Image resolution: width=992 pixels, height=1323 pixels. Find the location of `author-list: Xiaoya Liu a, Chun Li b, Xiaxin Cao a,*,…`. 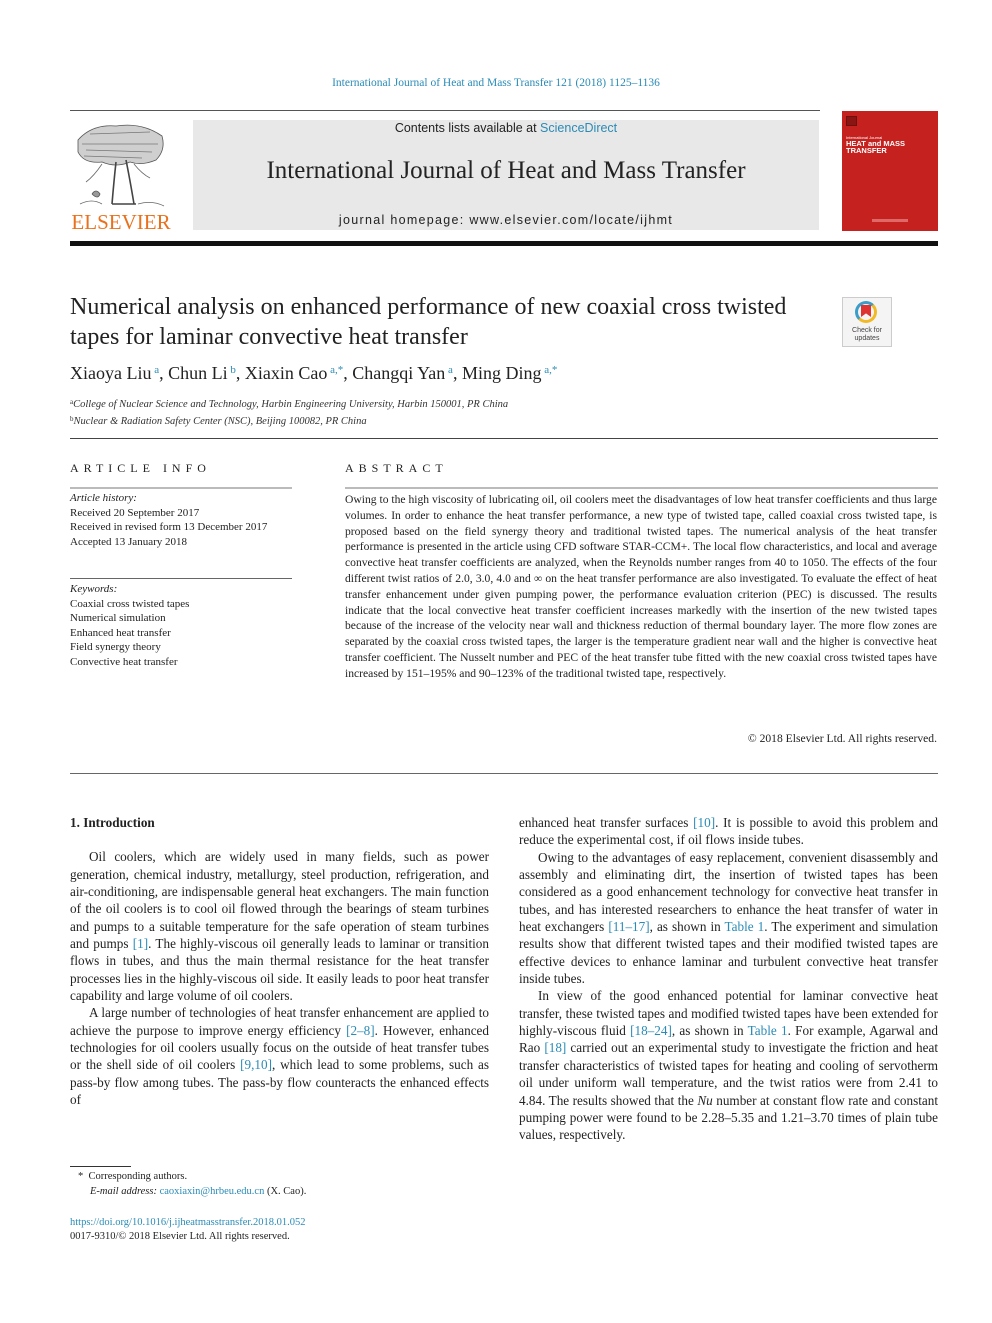

author-list: Xiaoya Liu a, Chun Li b, Xiaxin Cao a,*,… is located at coordinates (313, 373).